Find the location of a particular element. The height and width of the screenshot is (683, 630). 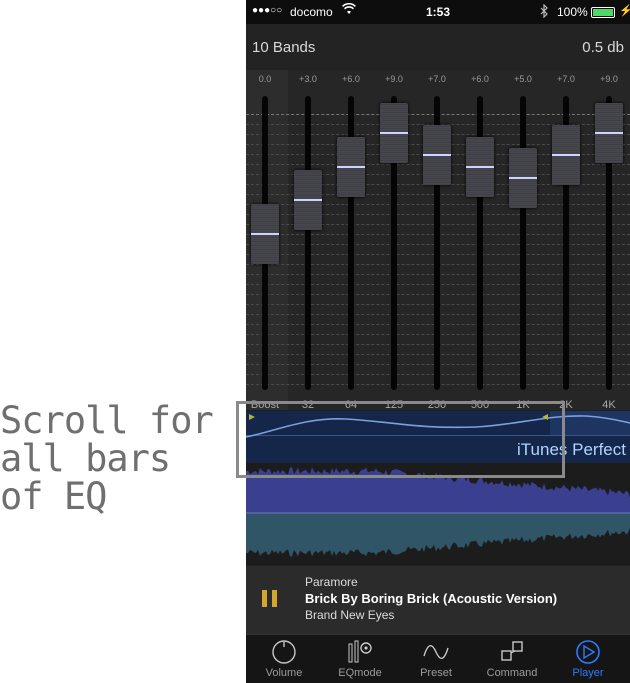

tab-eqmode: EQmode is located at coordinates (360, 659).